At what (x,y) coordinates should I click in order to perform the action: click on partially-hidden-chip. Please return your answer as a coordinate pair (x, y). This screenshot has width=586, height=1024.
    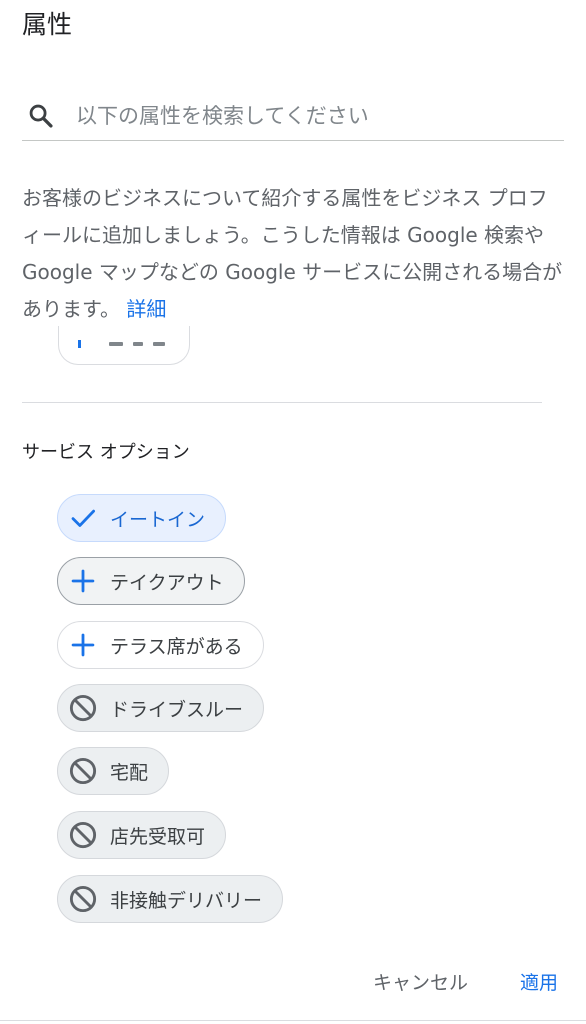
    Looking at the image, I should click on (124, 345).